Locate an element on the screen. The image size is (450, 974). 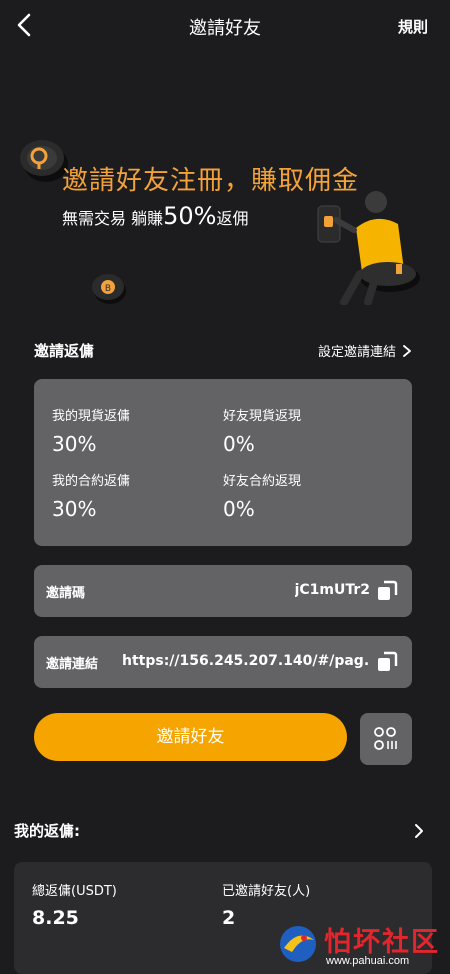
set-invite-link-label: 設定邀請連結 is located at coordinates (356, 352).